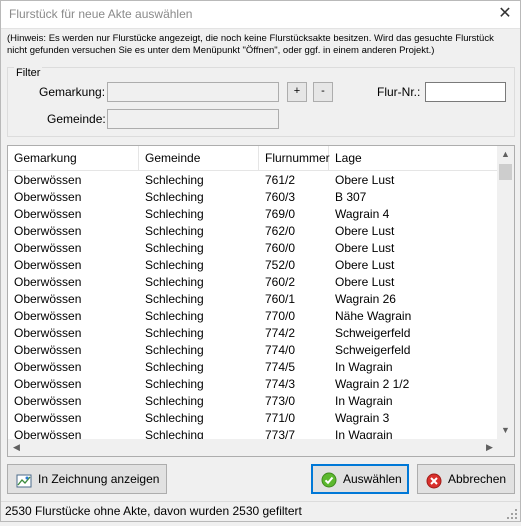 Image resolution: width=521 pixels, height=526 pixels. Describe the element at coordinates (364, 367) in the screenshot. I see `cell-lage: In Wagrain` at that location.